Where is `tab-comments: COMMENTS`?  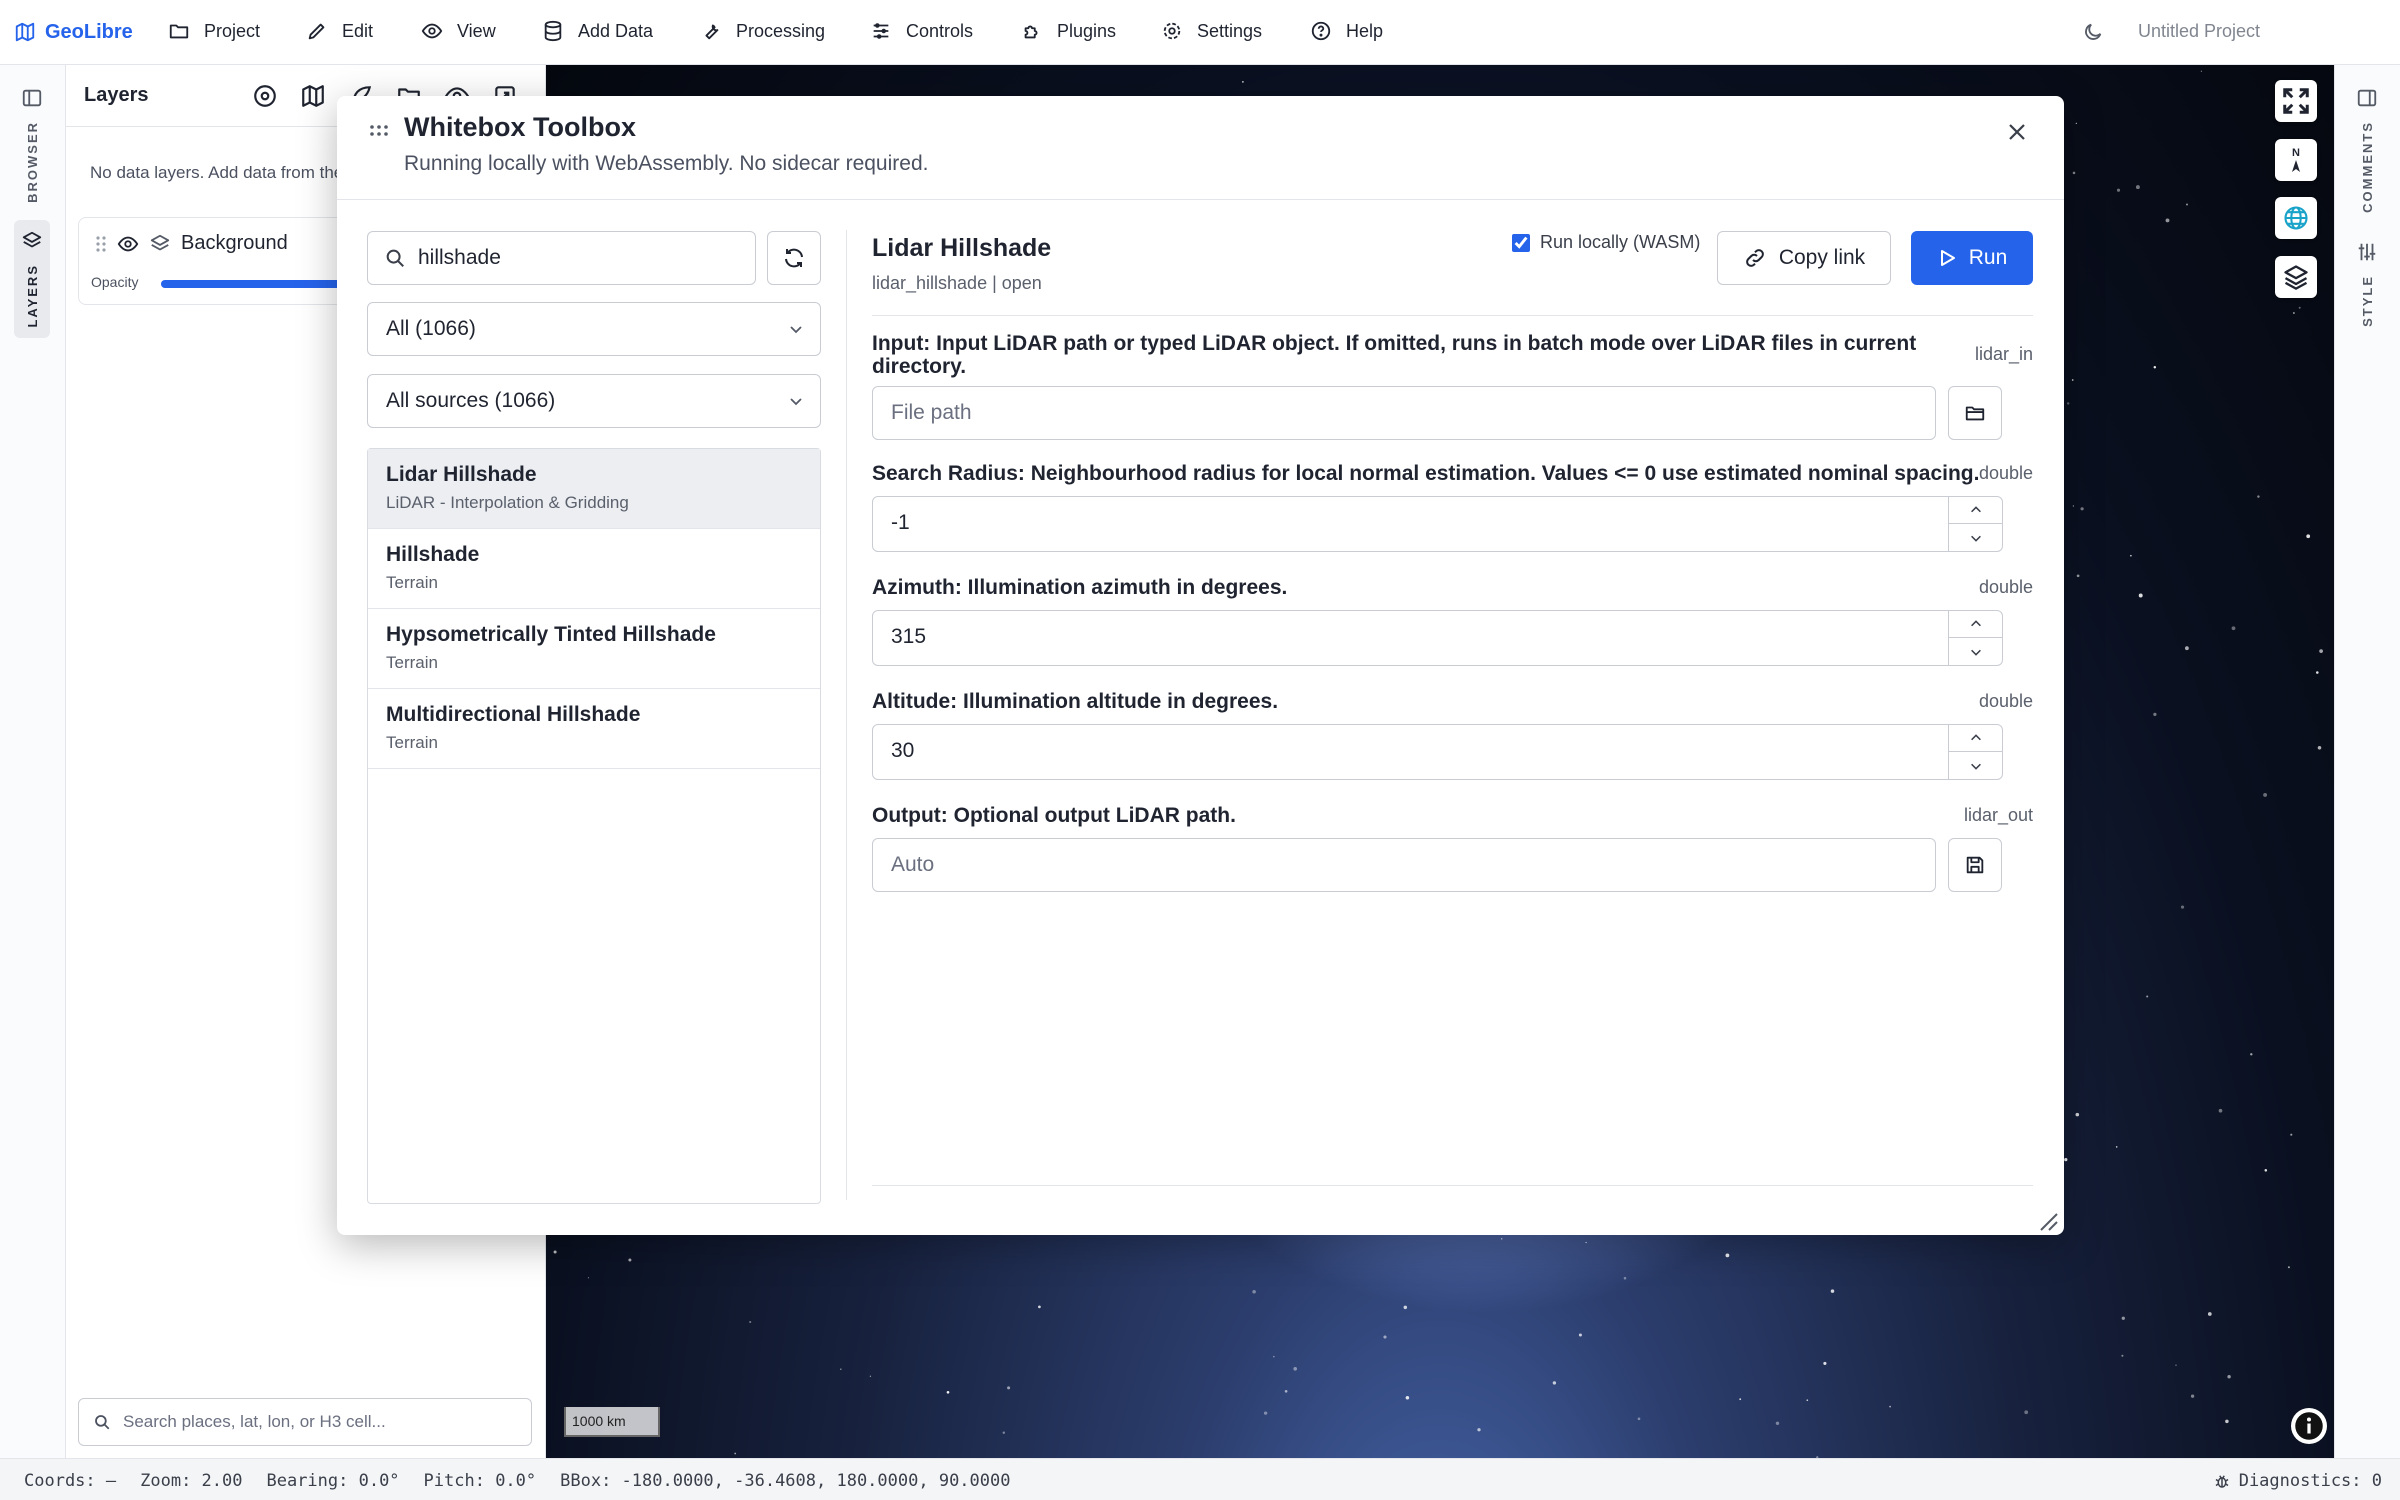
tab-comments: COMMENTS is located at coordinates (2367, 150).